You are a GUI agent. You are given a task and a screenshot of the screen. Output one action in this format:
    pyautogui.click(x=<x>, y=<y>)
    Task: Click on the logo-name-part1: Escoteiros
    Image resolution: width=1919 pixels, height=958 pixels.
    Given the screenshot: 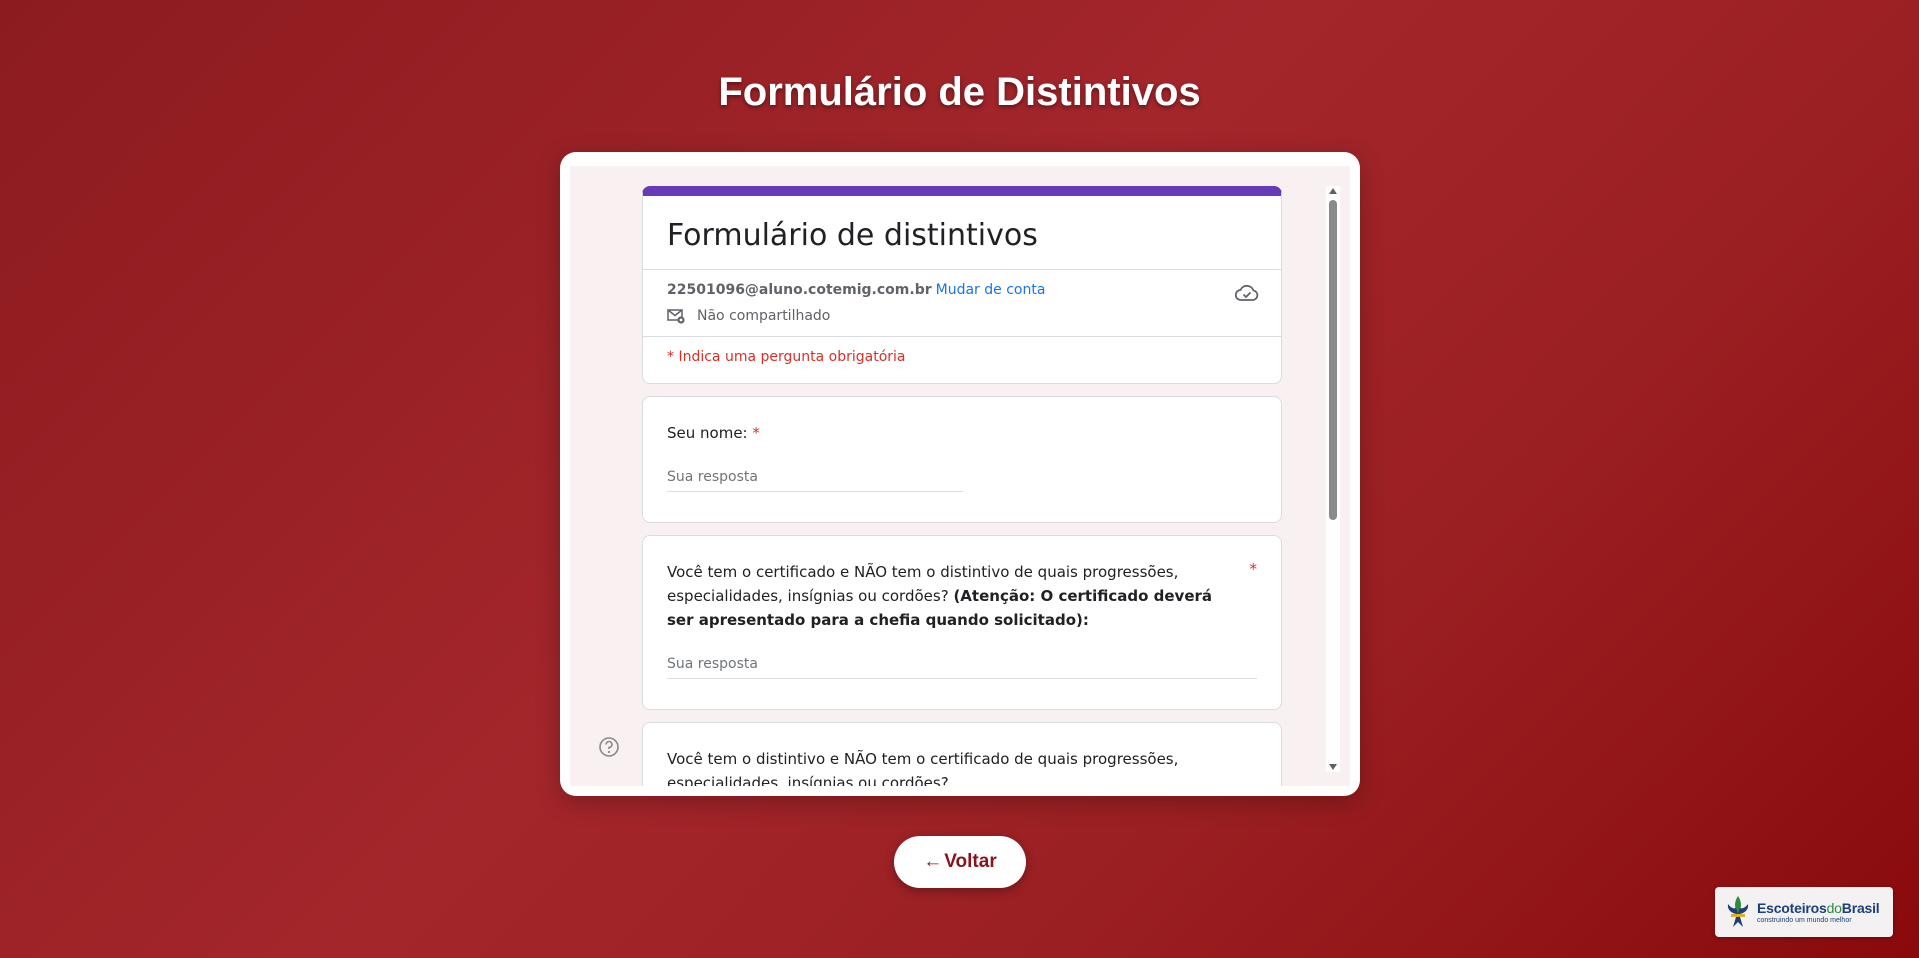 What is the action you would take?
    pyautogui.click(x=1792, y=907)
    